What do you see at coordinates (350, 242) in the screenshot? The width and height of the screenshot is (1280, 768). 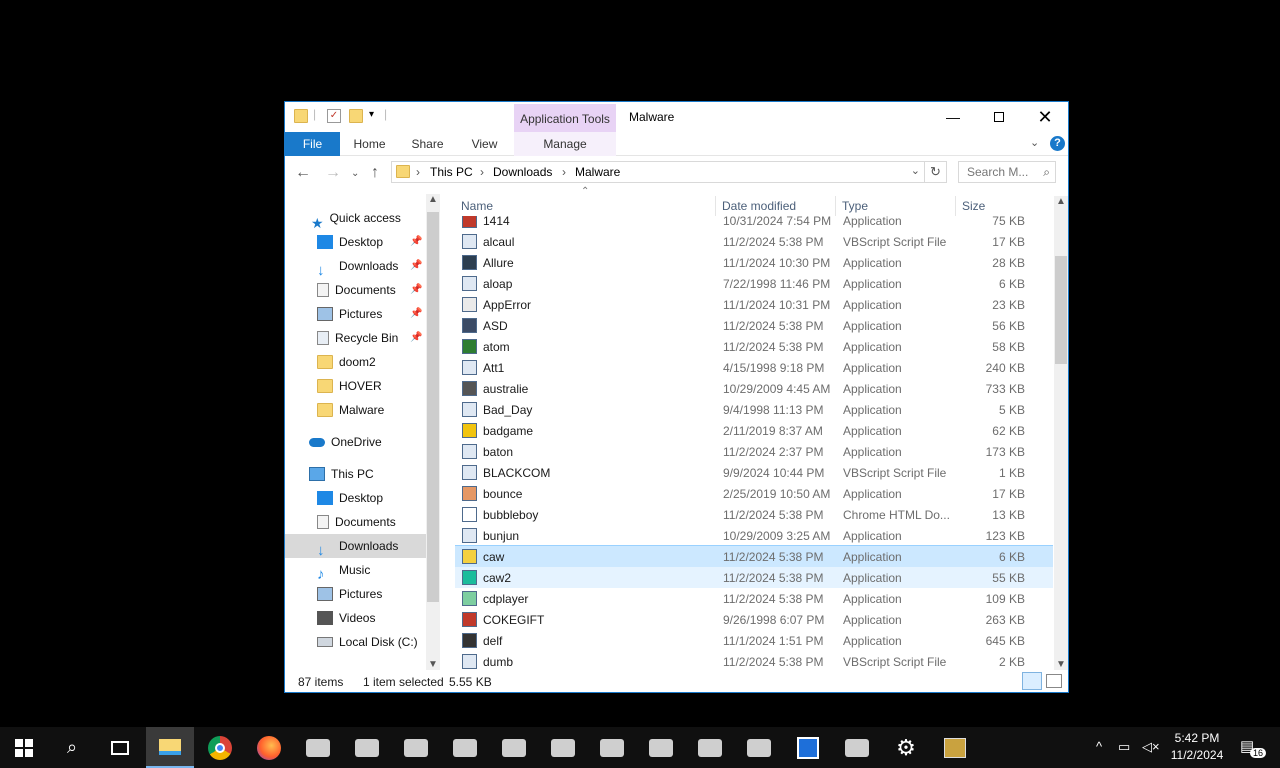 I see `nav-item-desktop: Desktop` at bounding box center [350, 242].